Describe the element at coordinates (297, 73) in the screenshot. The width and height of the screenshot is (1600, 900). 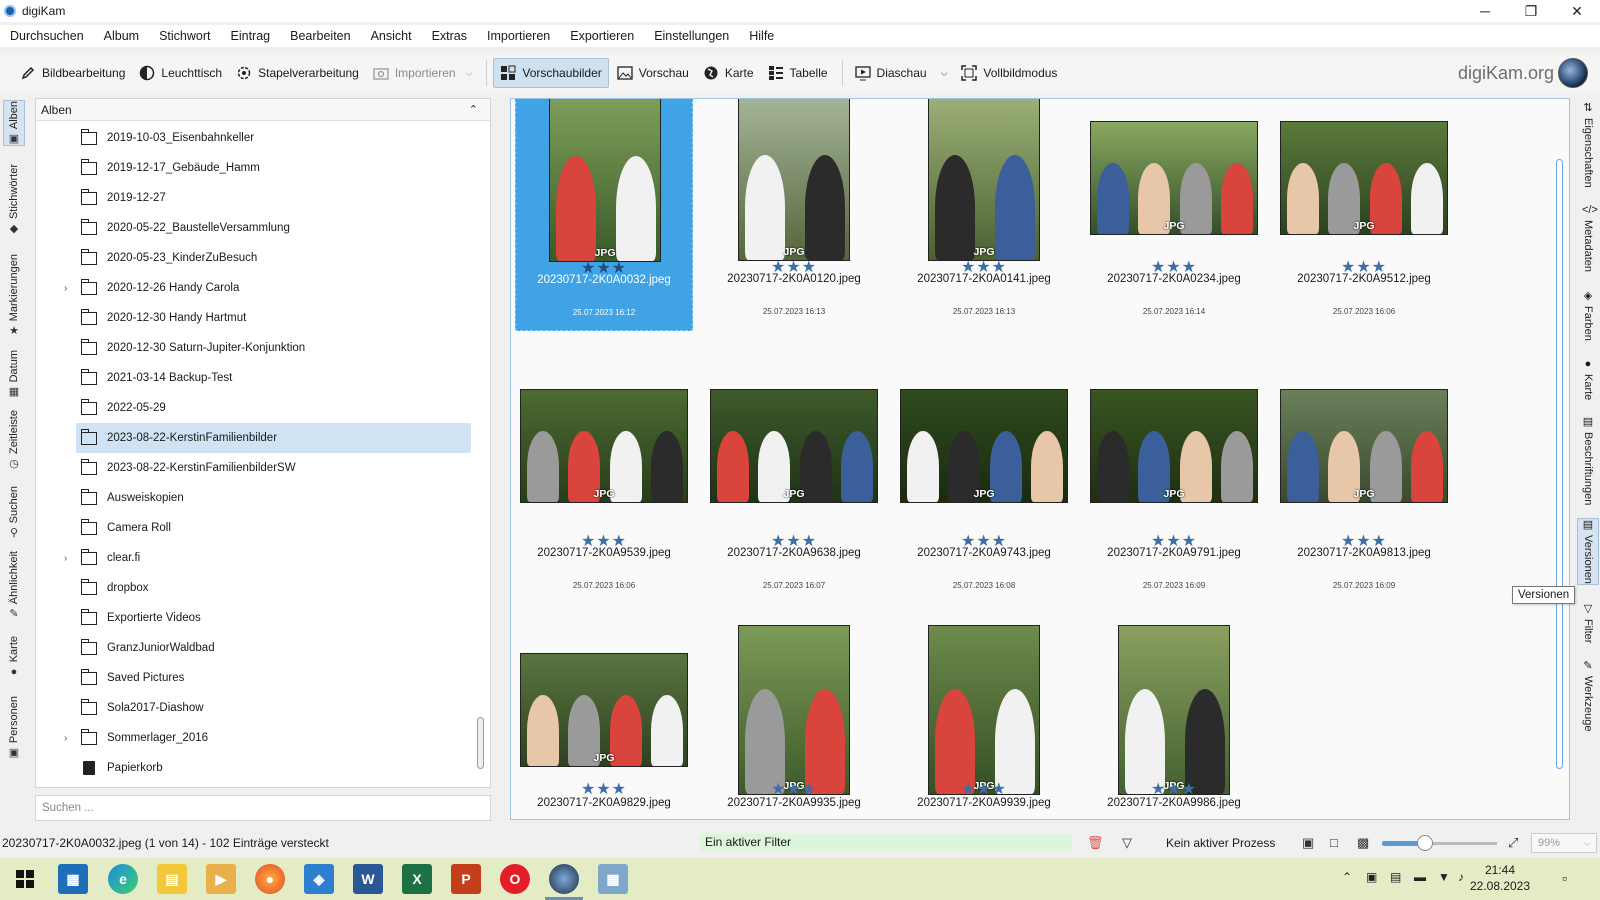
I see `batch-queue-button: Stapelverarbeitung` at that location.